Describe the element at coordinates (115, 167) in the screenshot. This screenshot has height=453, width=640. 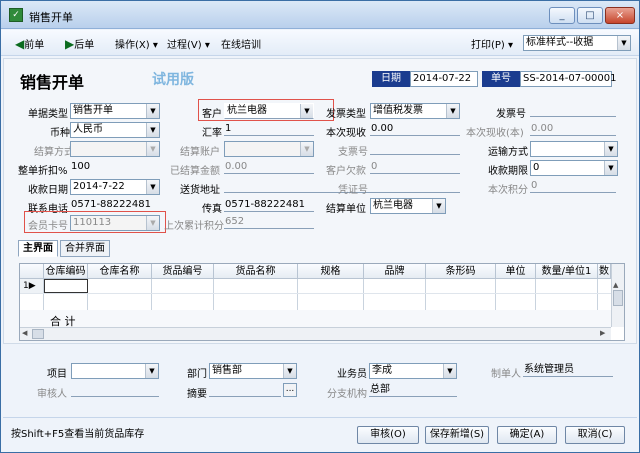
I see `discount-field: 100` at that location.